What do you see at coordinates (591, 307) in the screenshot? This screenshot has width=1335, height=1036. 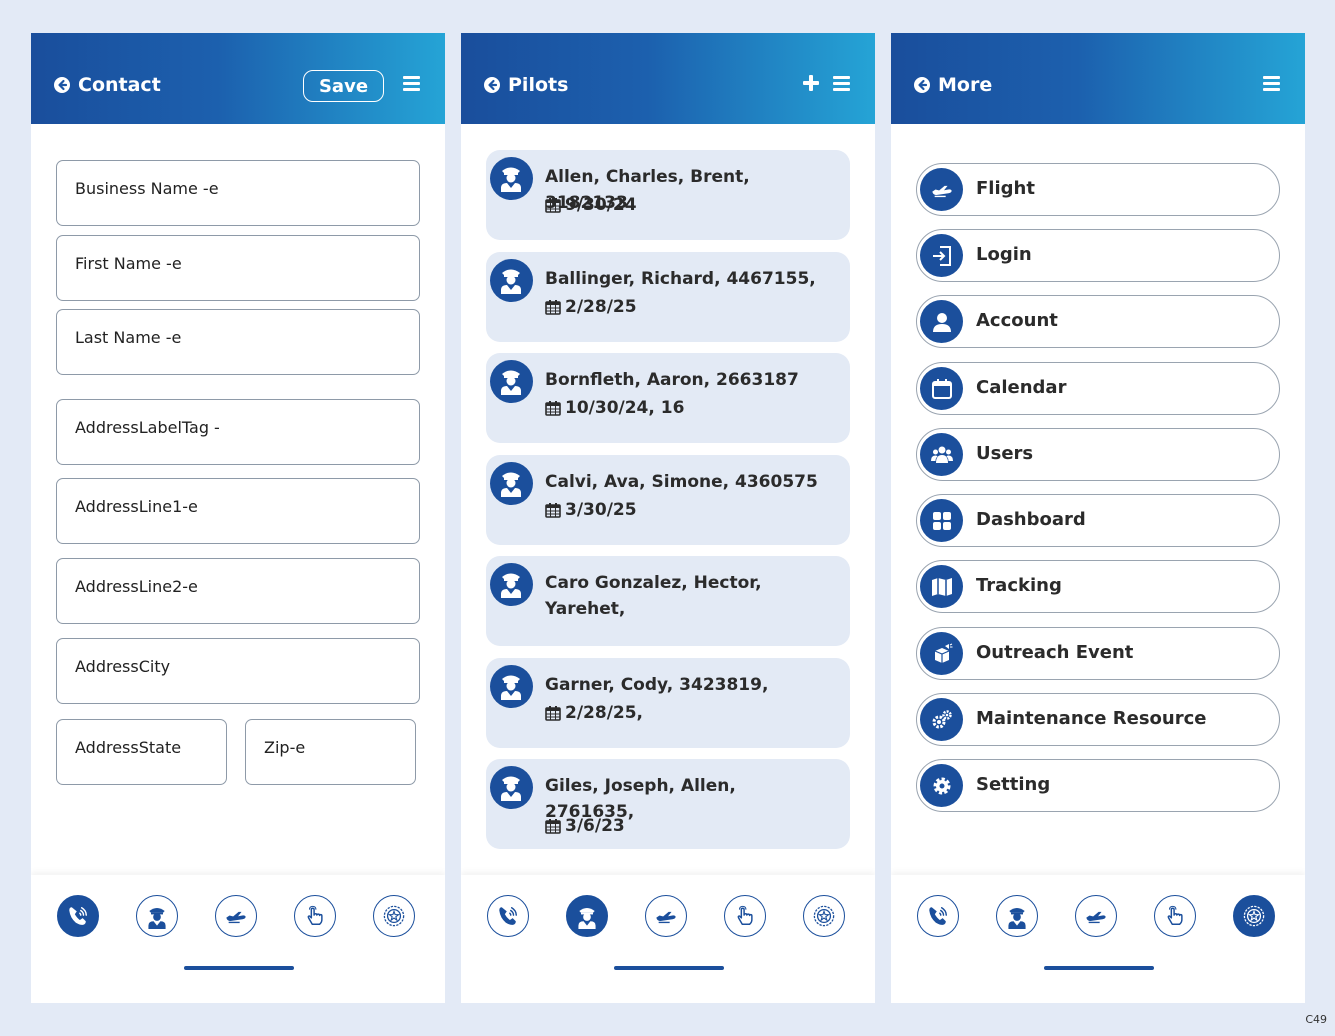 I see `pilot-date: 2/28/25` at bounding box center [591, 307].